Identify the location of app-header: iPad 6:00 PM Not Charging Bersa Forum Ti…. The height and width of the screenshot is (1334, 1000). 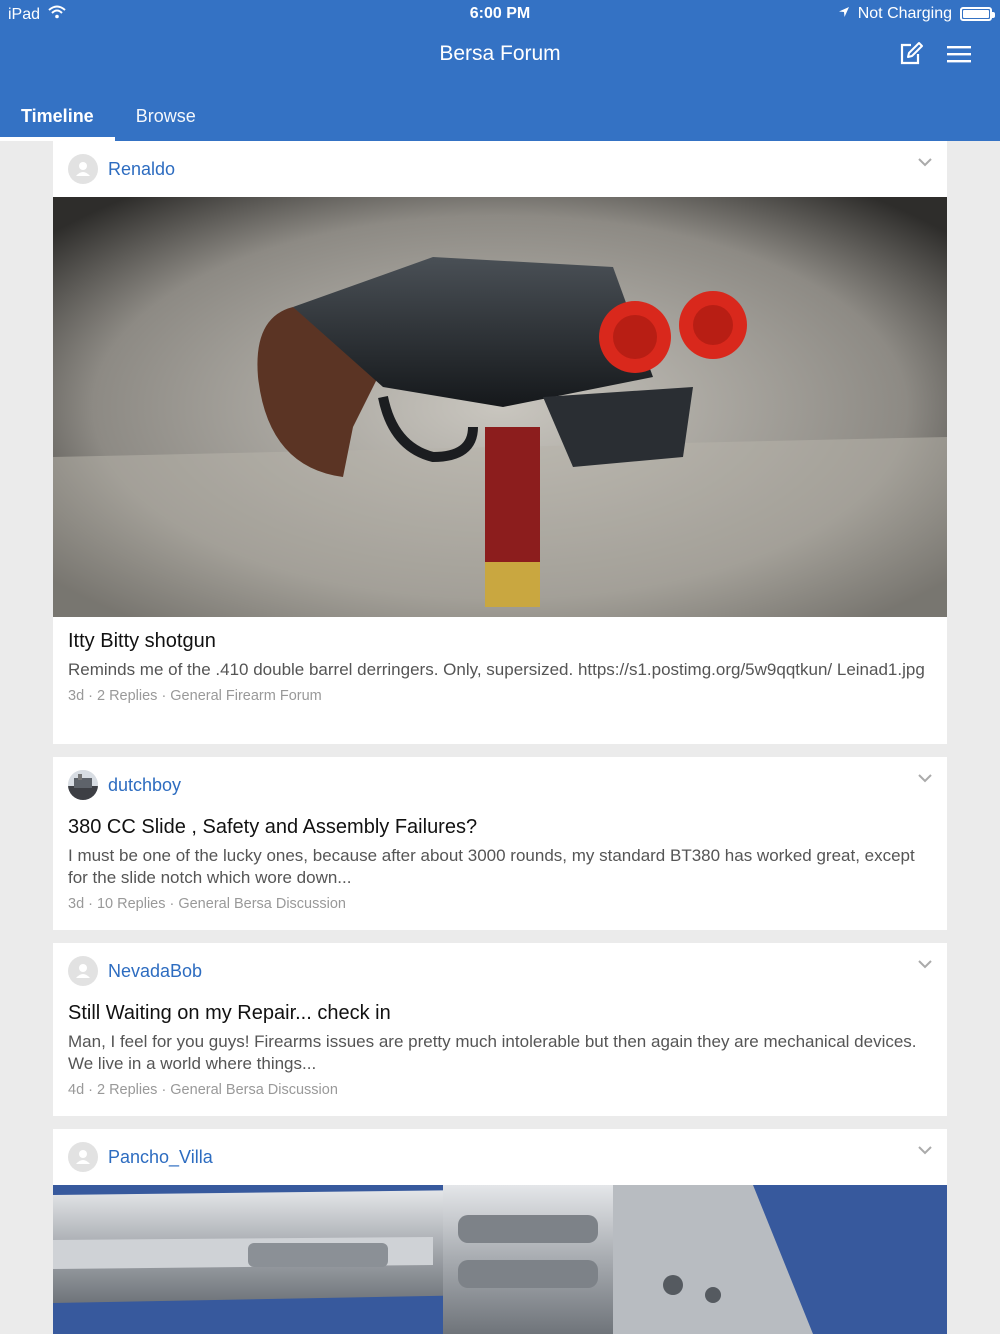
(500, 70).